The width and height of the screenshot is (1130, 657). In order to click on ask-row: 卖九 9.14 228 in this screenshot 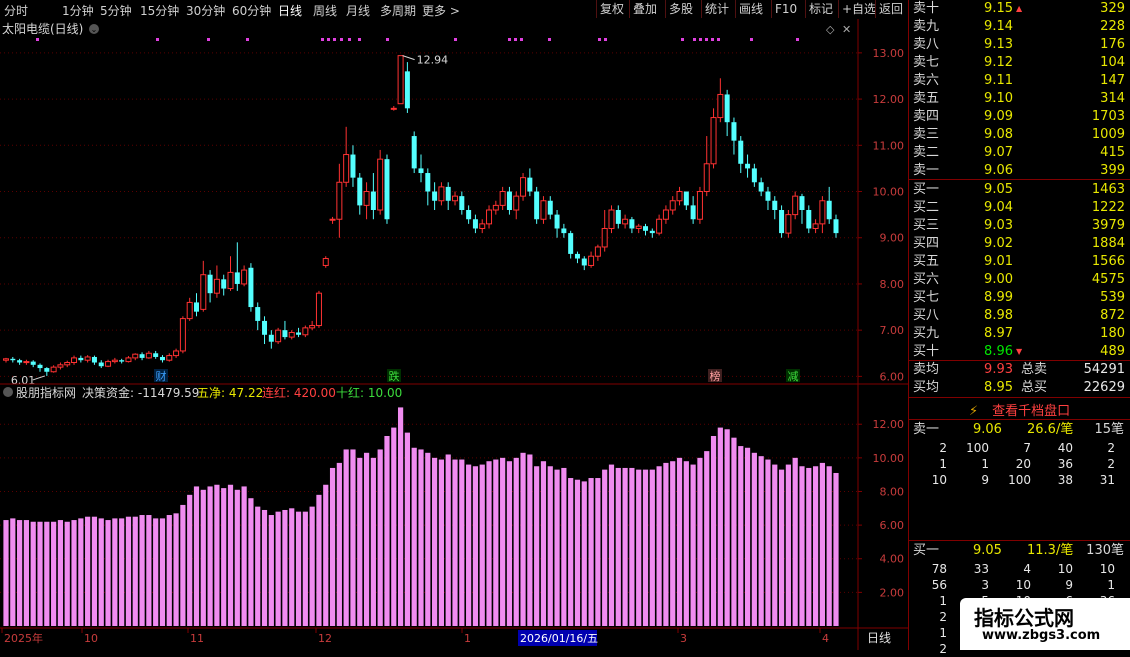, I will do `click(1019, 27)`.